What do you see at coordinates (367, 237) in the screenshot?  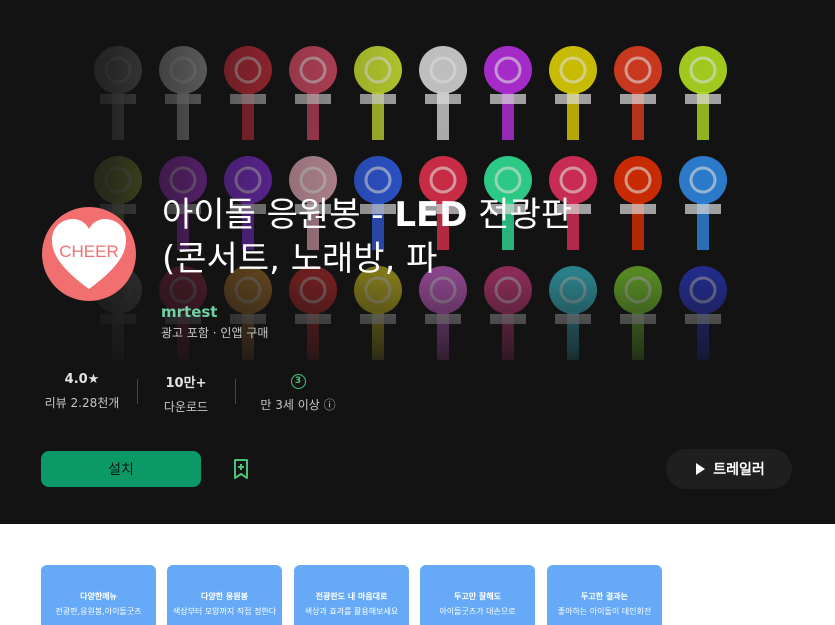 I see `app-title: 아이돌 응원봉 - LED 전광판 (콘서트, 노래방, 파` at bounding box center [367, 237].